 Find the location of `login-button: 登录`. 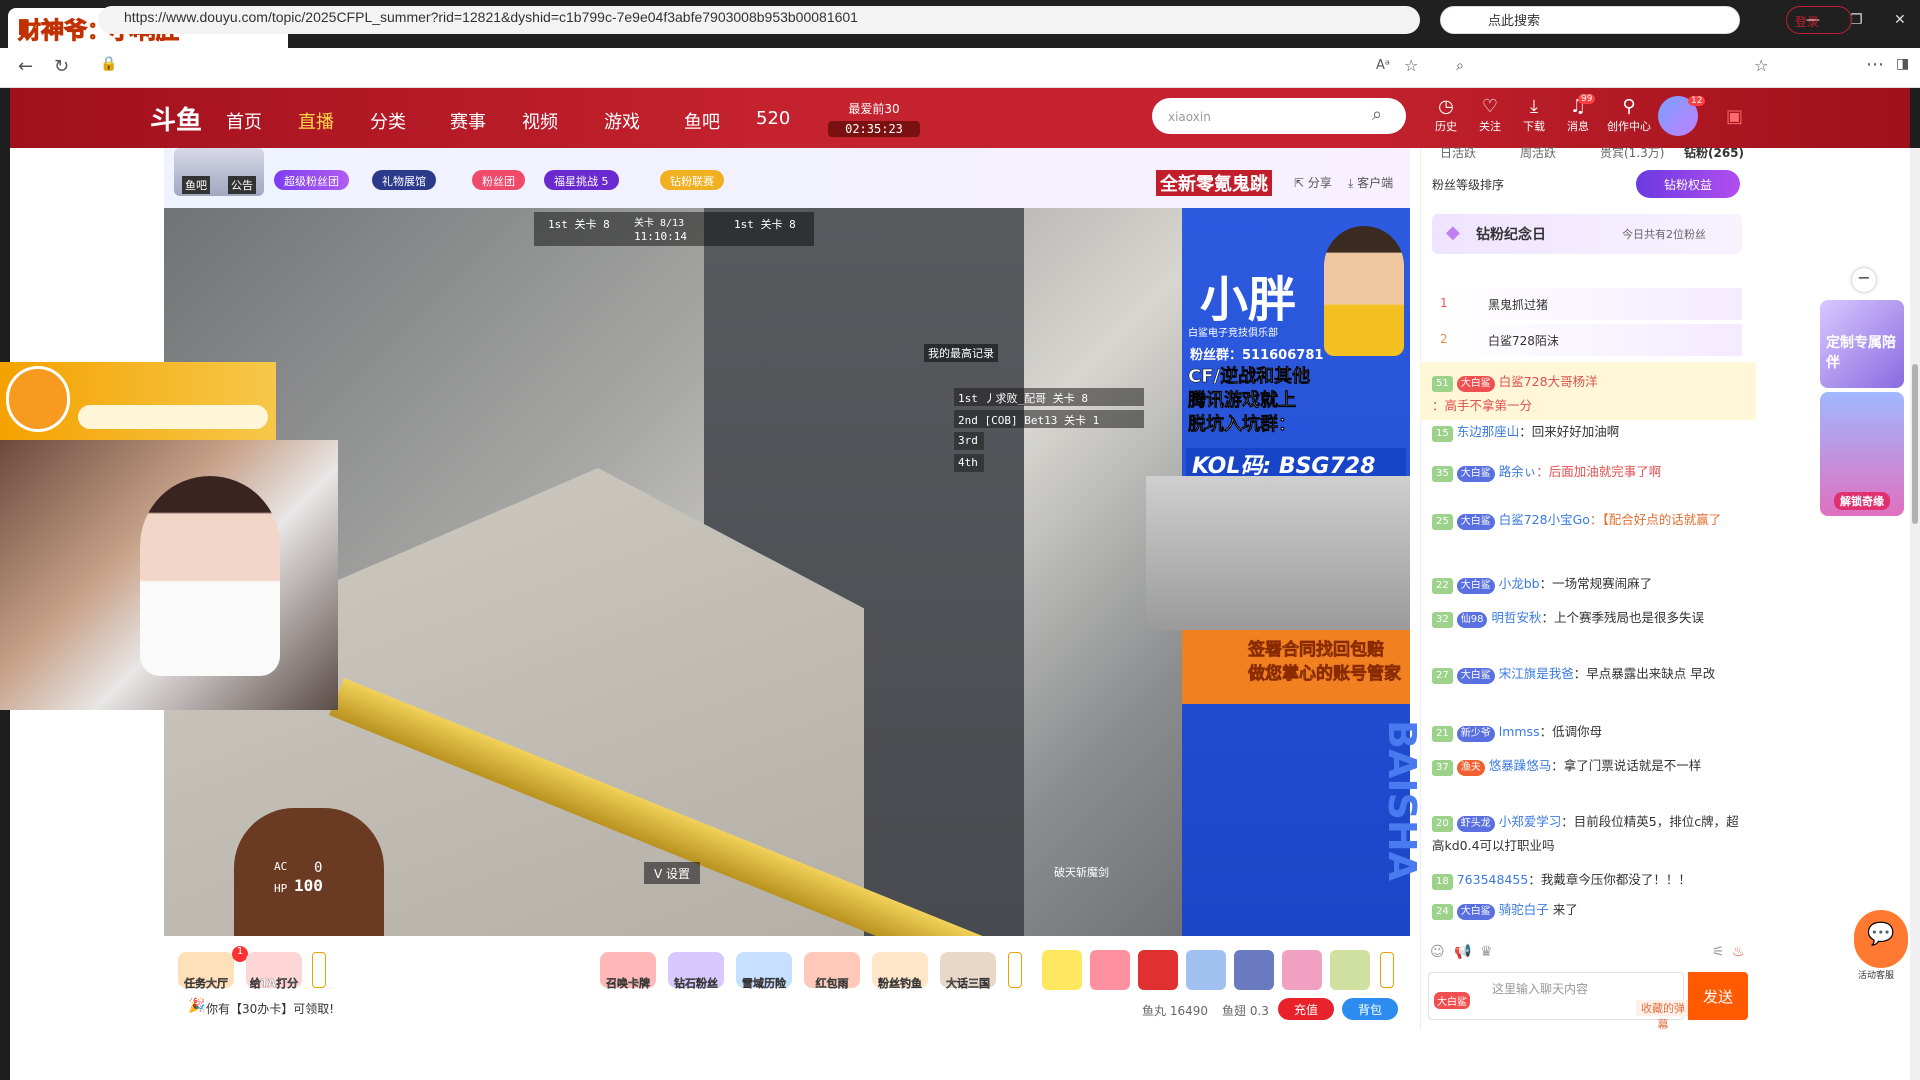

login-button: 登录 is located at coordinates (1819, 20).